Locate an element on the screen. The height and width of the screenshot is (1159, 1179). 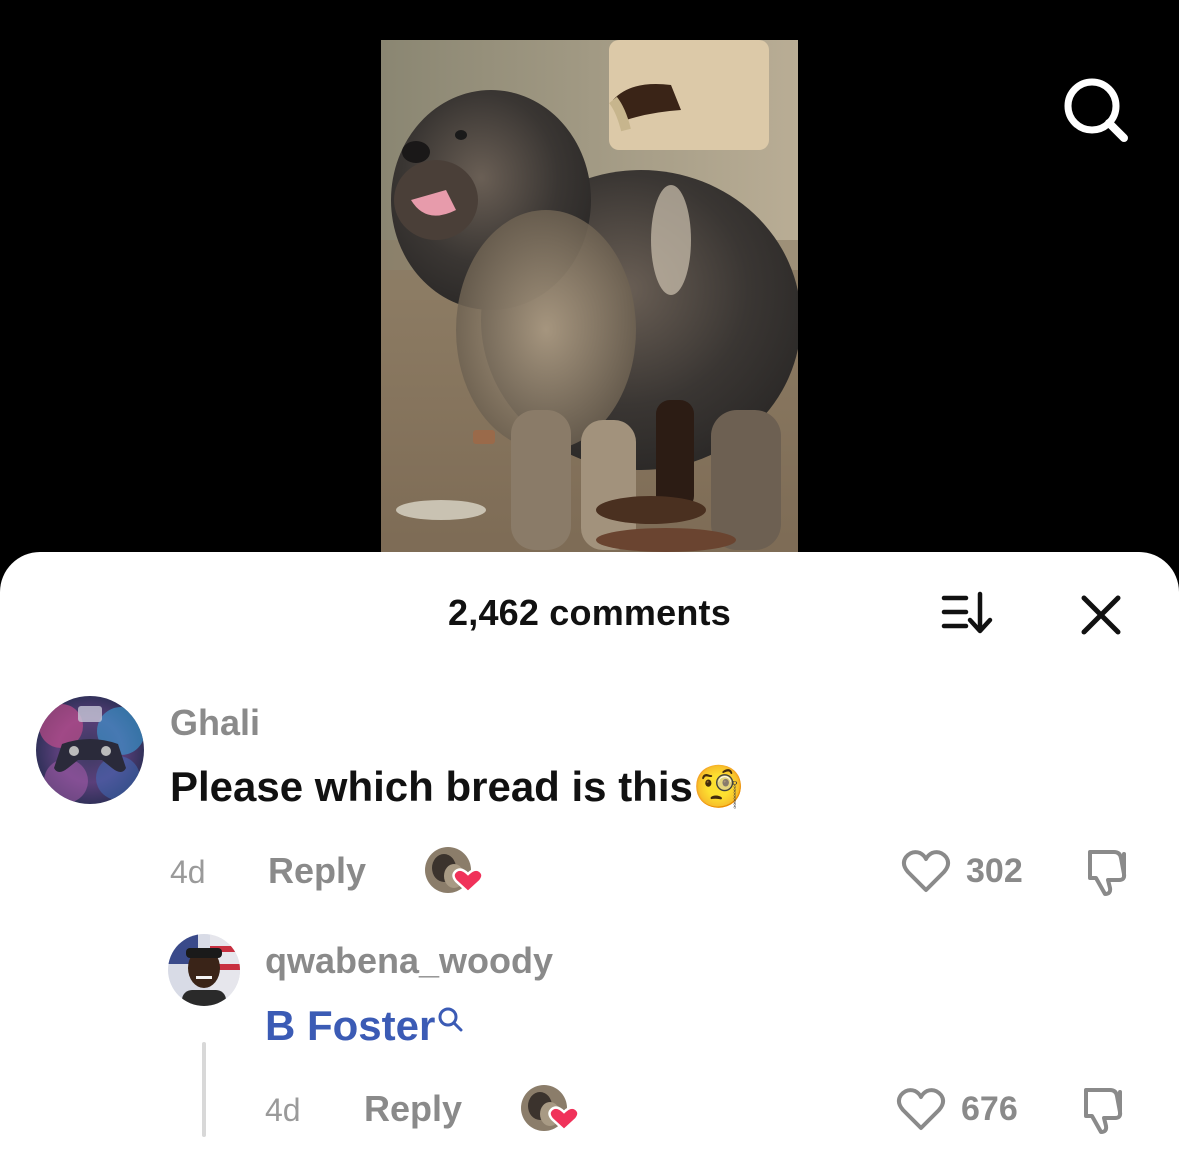
comments-count-title: 2,462 comments is located at coordinates (589, 612).